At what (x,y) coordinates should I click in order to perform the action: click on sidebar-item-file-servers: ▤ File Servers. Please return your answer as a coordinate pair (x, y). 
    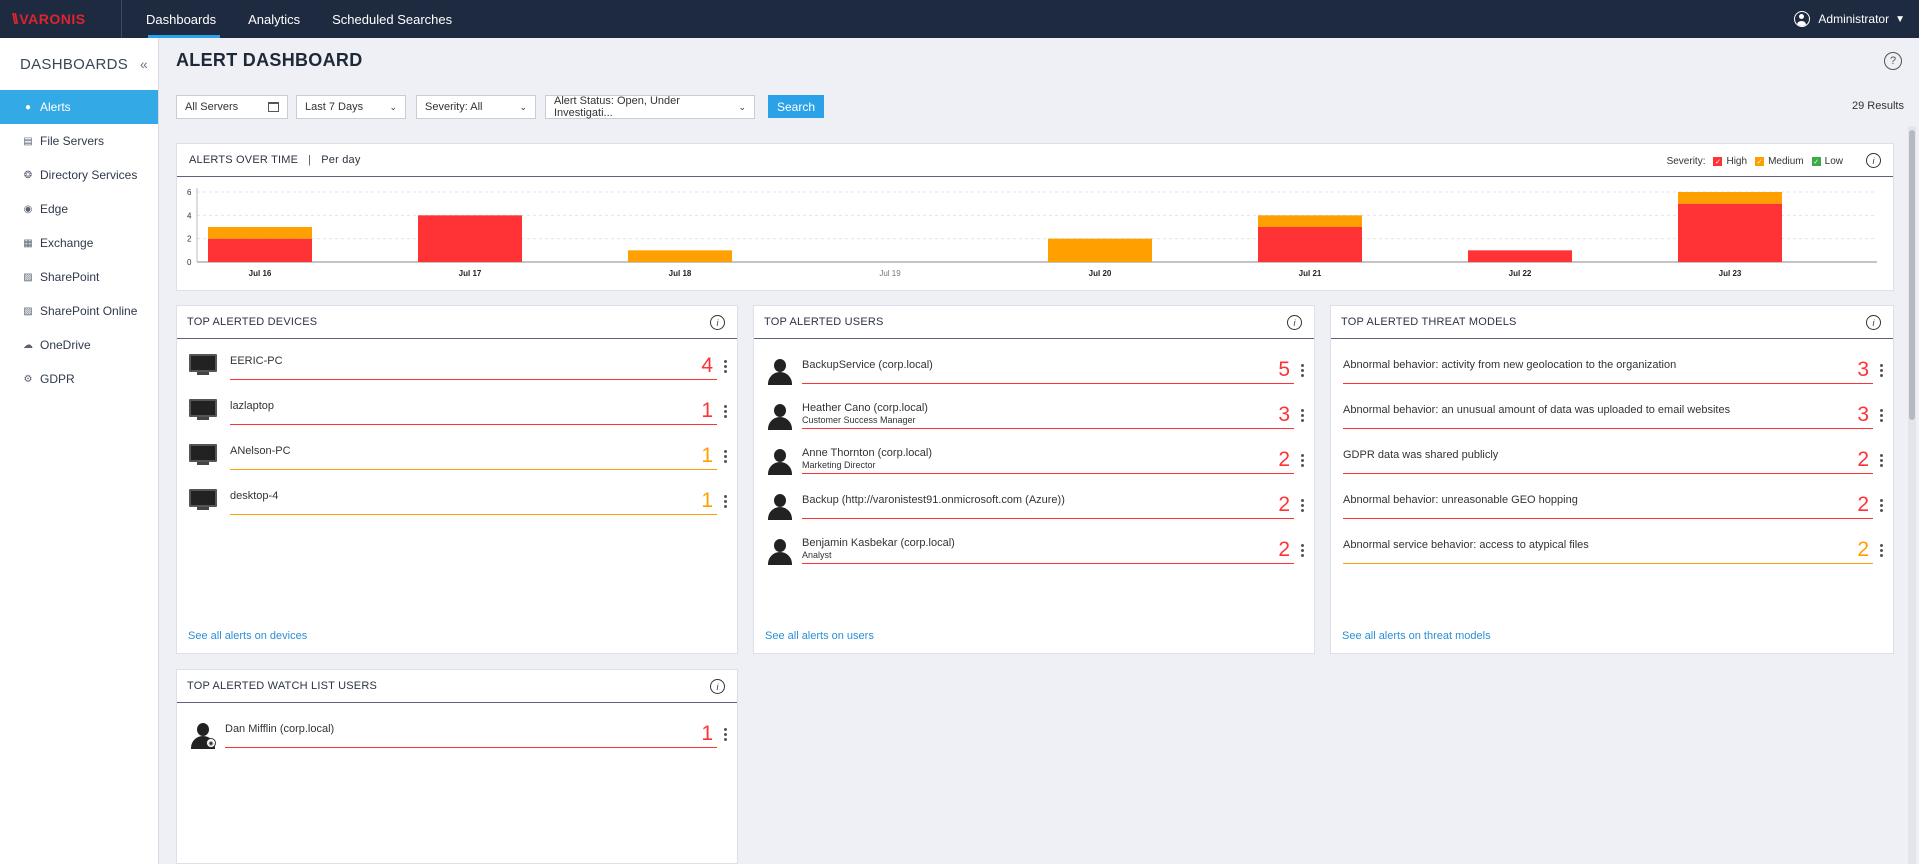
    Looking at the image, I should click on (79, 141).